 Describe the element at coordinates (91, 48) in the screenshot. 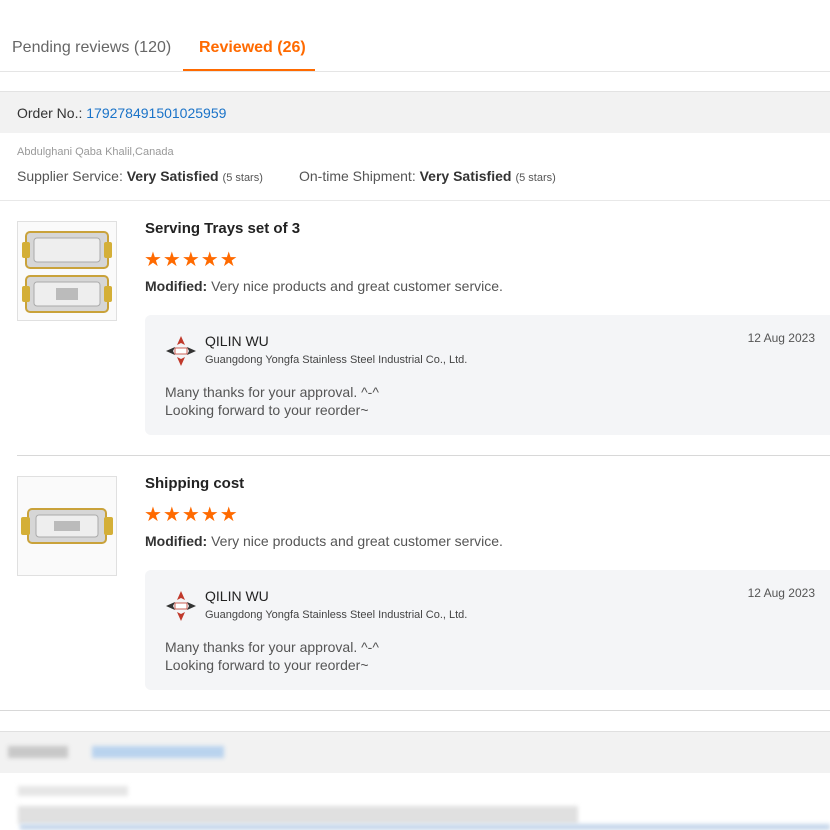

I see `tab-pending-reviews: Pending reviews (120)` at that location.